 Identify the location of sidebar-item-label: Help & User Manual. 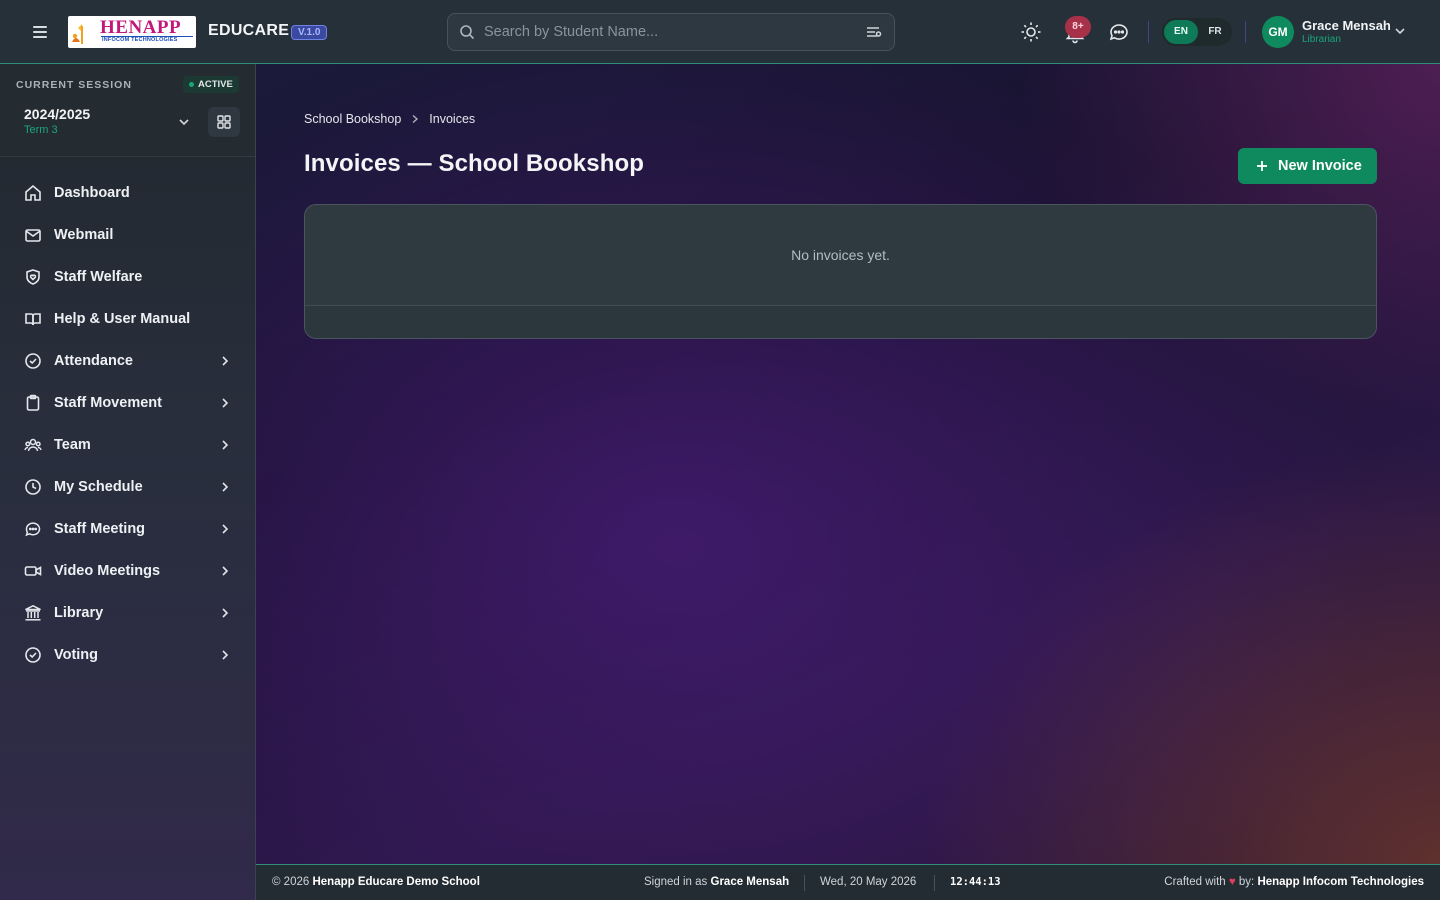
(122, 319).